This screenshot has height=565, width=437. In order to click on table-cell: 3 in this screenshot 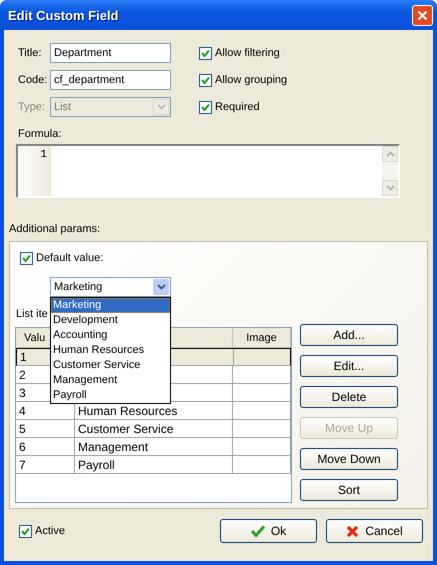, I will do `click(22, 393)`.